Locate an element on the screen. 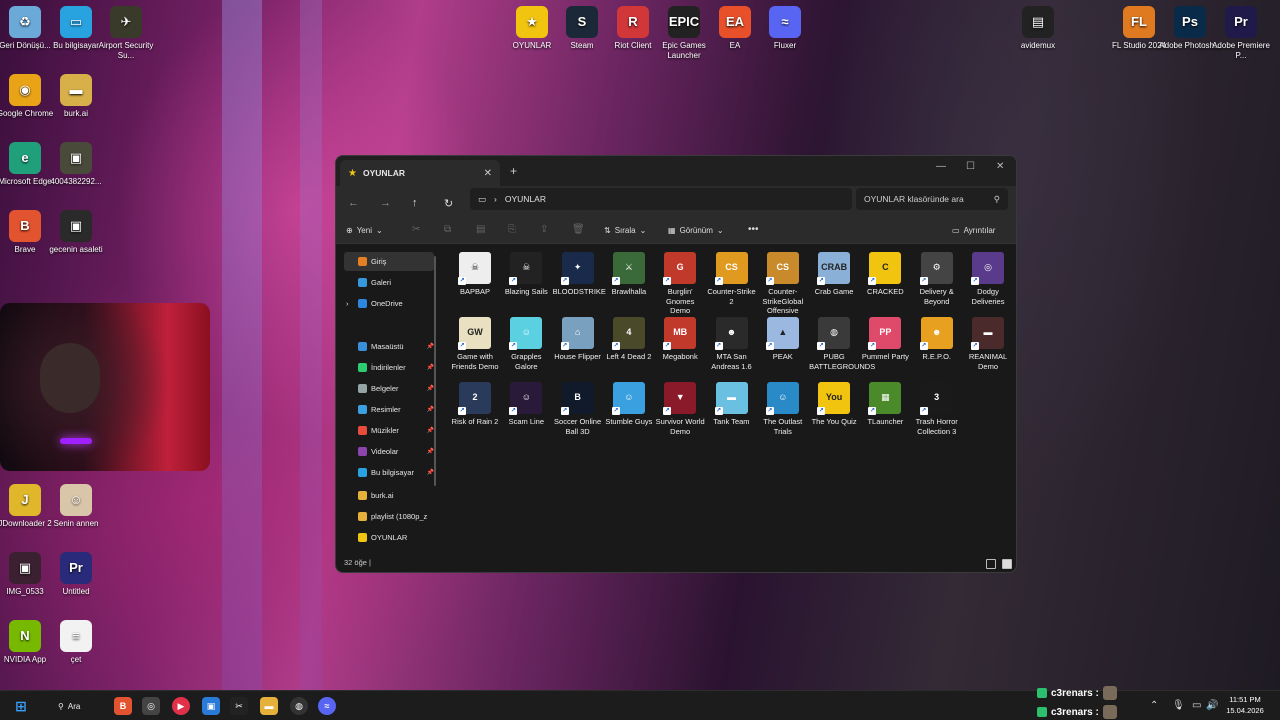 This screenshot has height=720, width=1280. sidebar-item: › OneDrive is located at coordinates (389, 303).